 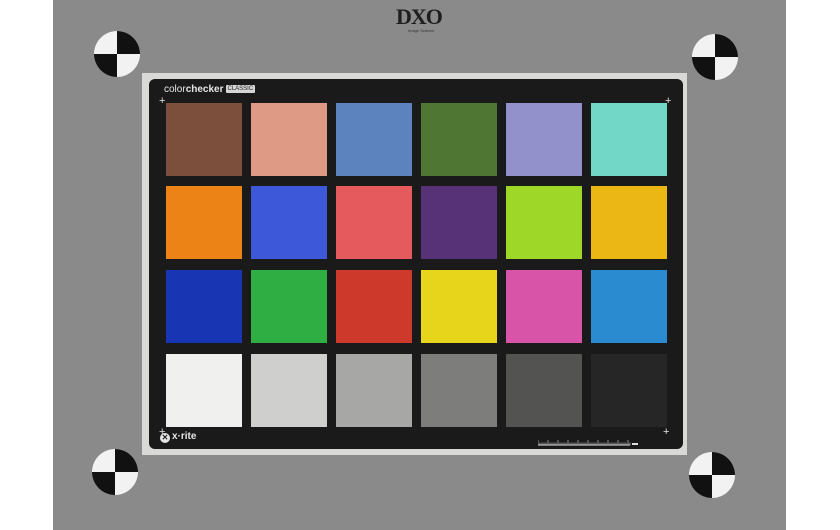 I want to click on dxo-logo: DXO Image Science, so click(x=421, y=21).